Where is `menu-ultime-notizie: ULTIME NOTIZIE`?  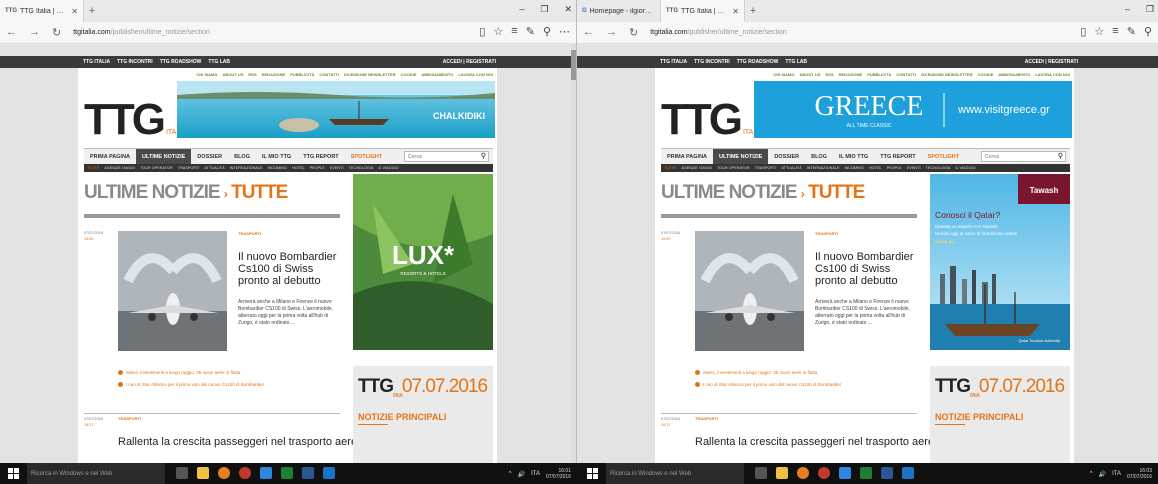 menu-ultime-notizie: ULTIME NOTIZIE is located at coordinates (164, 156).